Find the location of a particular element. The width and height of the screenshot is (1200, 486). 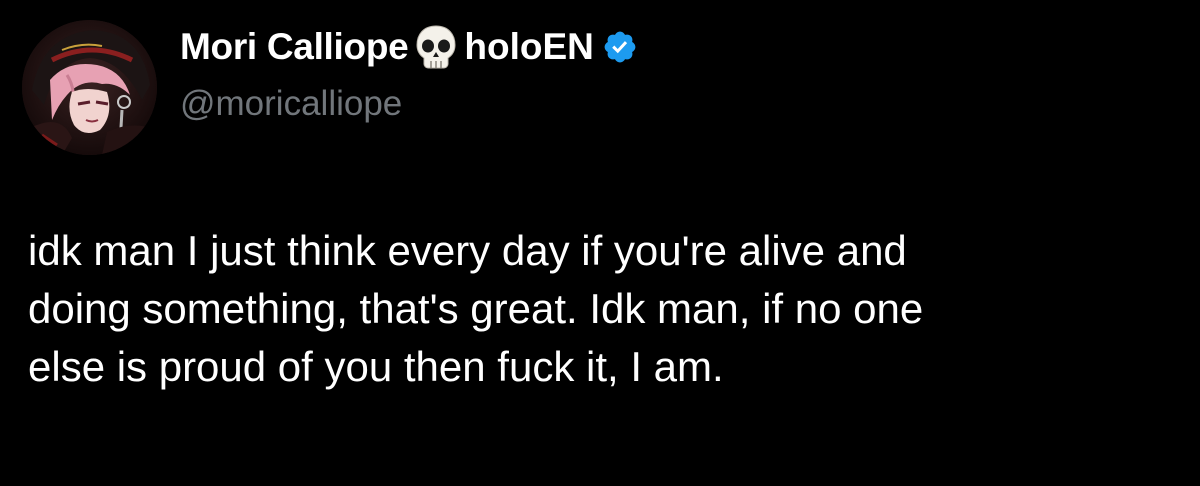

author-name-suffix: holoEN is located at coordinates (528, 47).